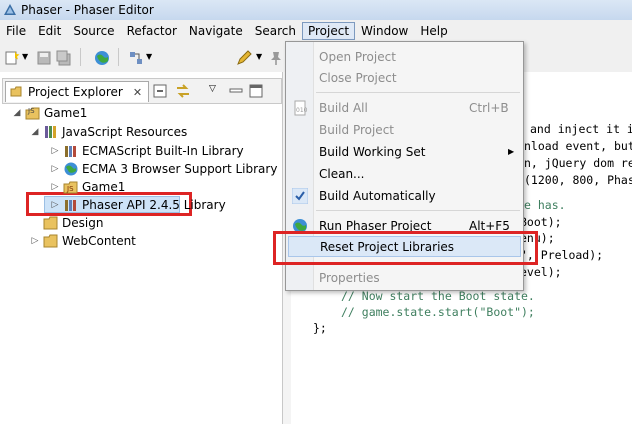  Describe the element at coordinates (578, 163) in the screenshot. I see `code-line: n, jQuery dom re` at that location.